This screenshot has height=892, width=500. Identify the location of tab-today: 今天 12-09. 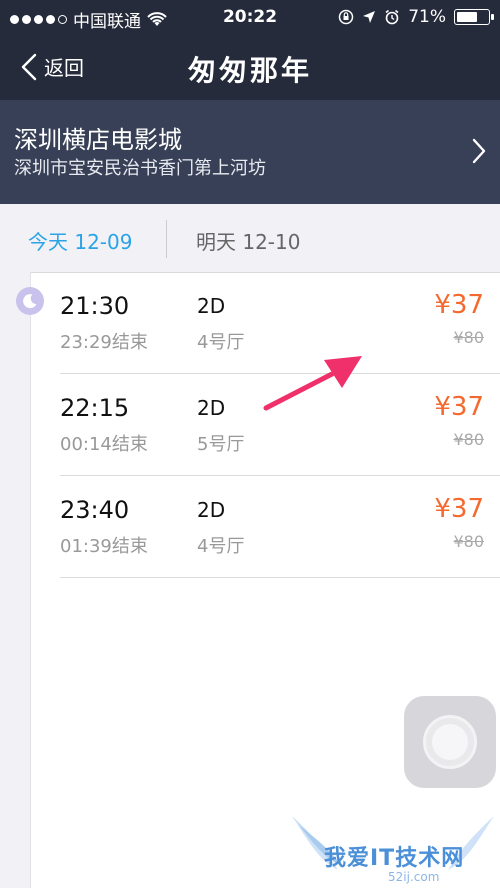
(80, 240).